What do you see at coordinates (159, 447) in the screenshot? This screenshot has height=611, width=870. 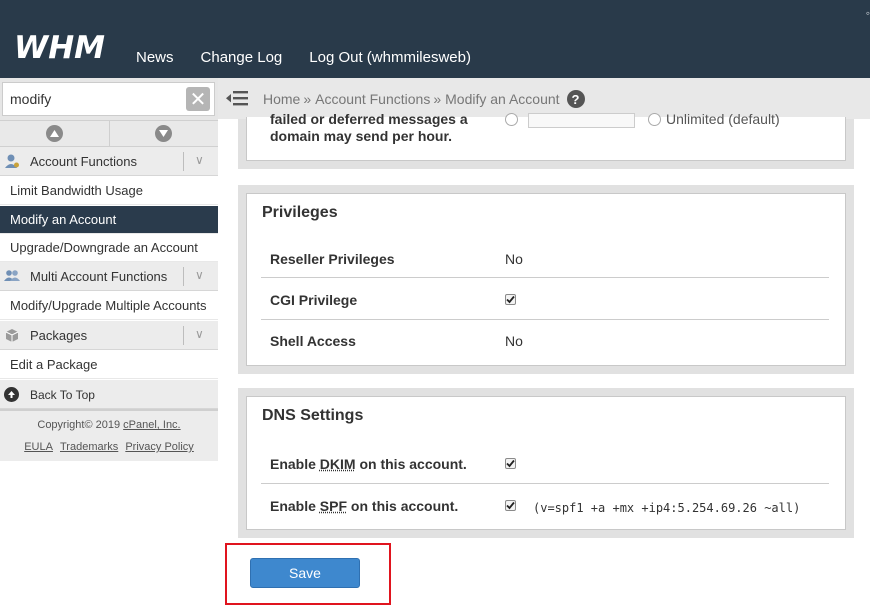 I see `privacy-policy-link: Privacy Policy` at bounding box center [159, 447].